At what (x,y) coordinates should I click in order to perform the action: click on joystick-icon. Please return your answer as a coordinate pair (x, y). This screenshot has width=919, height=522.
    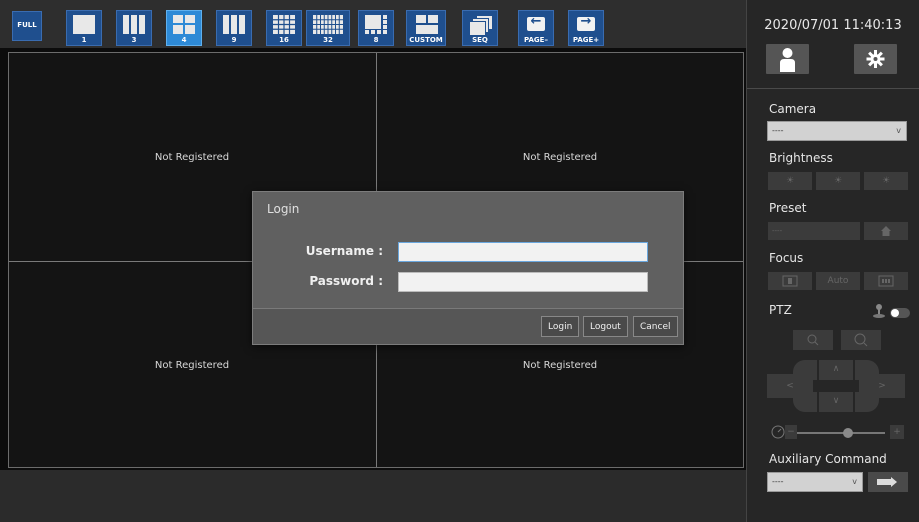
    Looking at the image, I should click on (879, 311).